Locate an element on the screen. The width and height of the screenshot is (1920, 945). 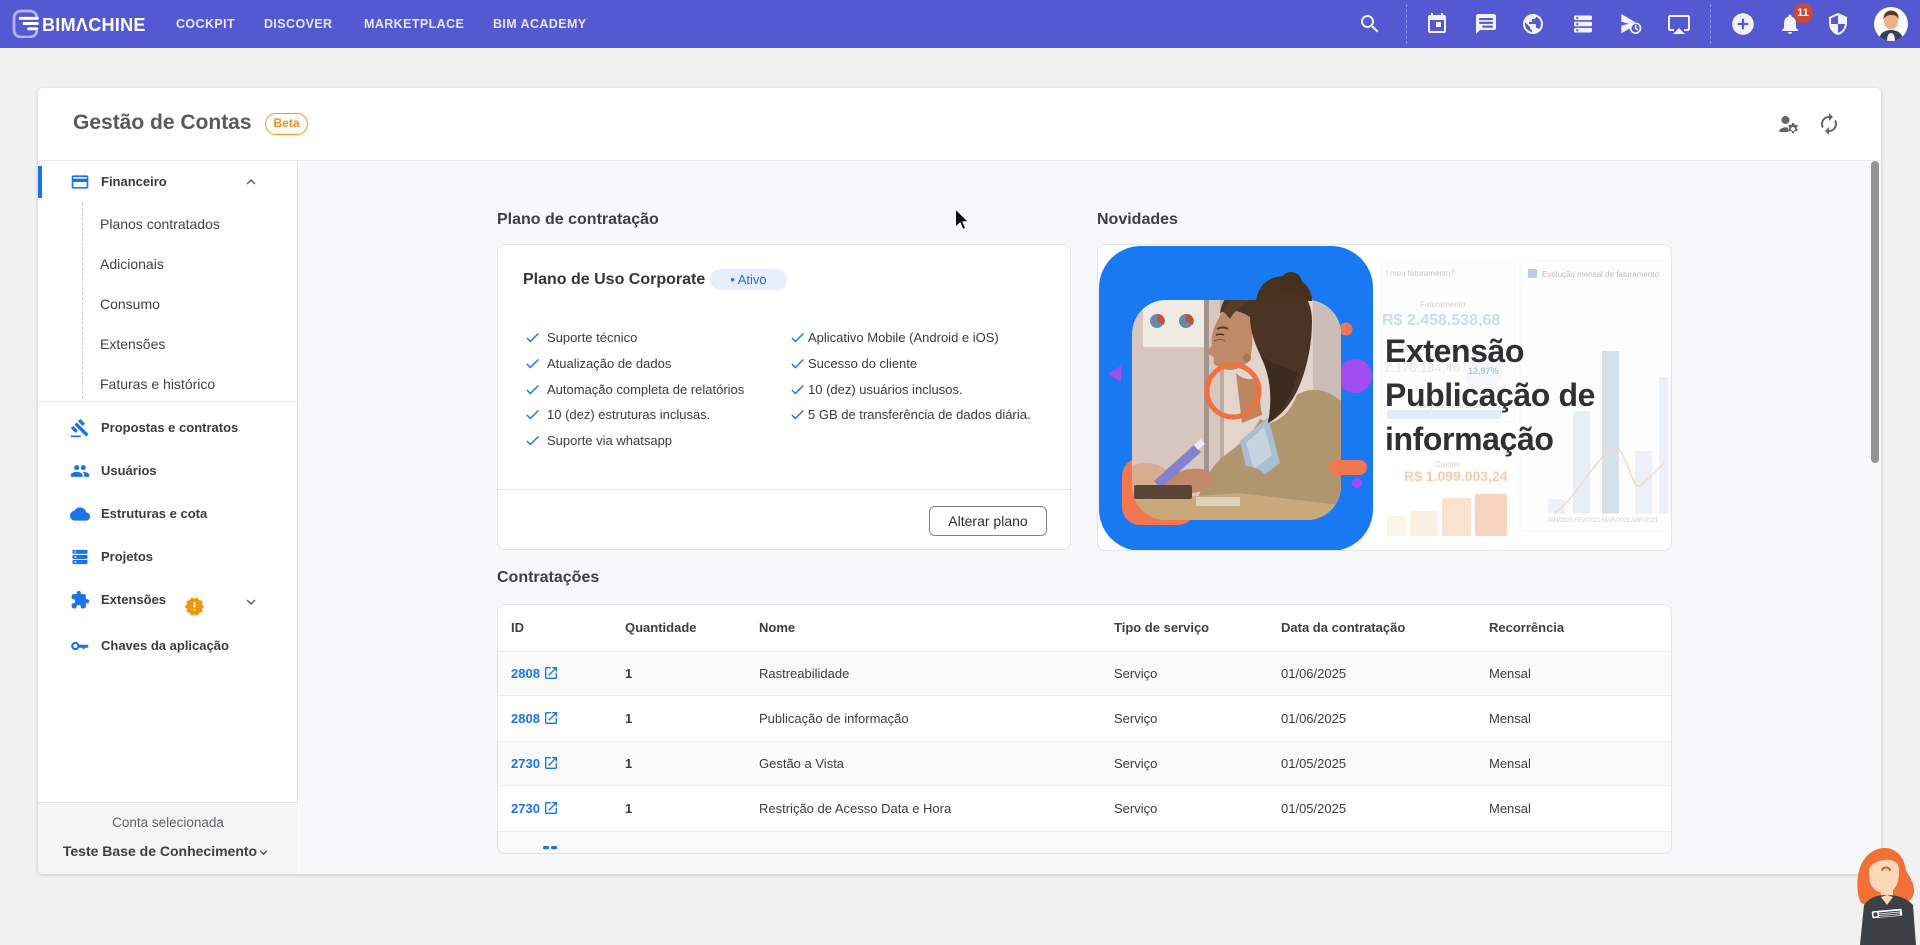
svg-text: ABR/2021 is located at coordinates (1645, 521).